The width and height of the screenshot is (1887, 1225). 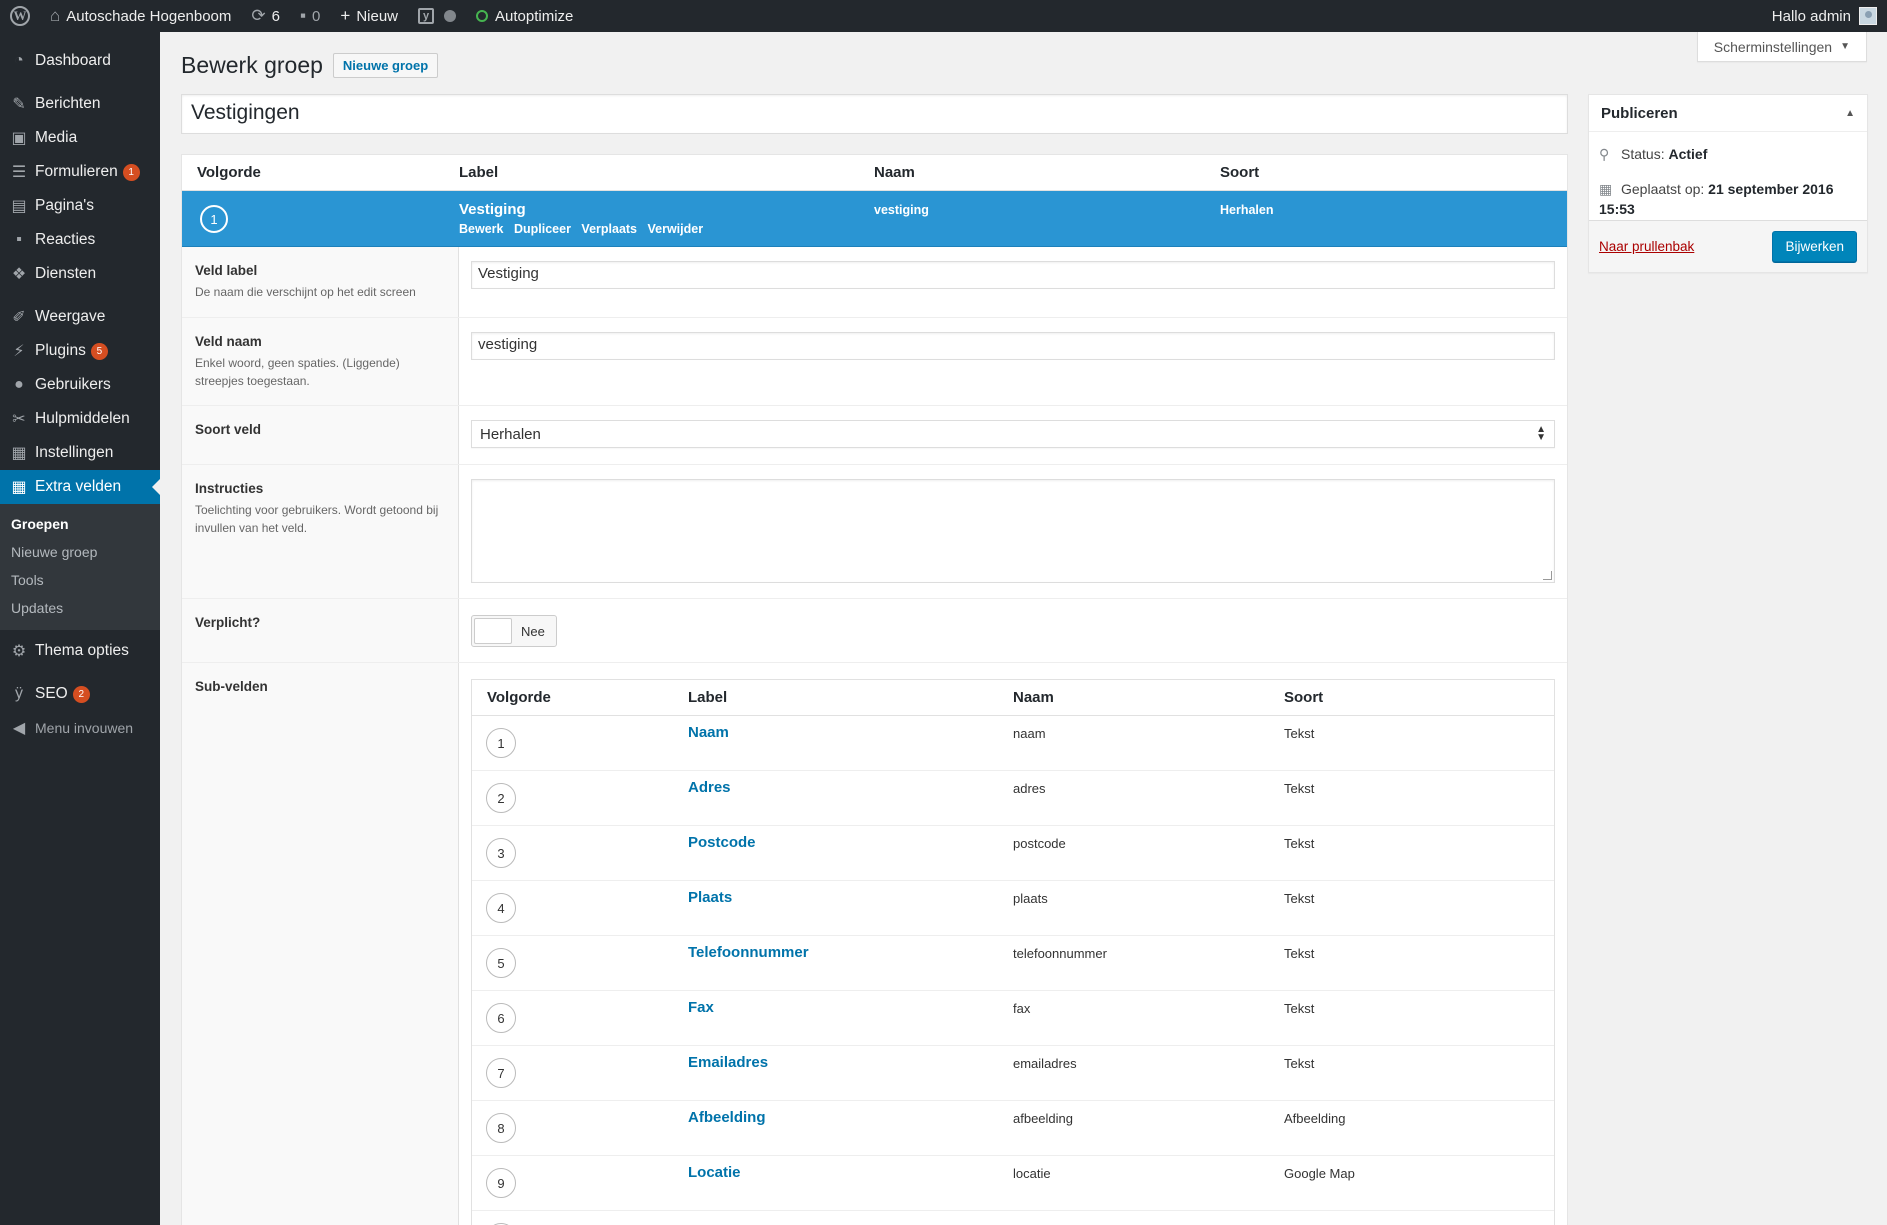 I want to click on header-type: Soort, so click(x=1304, y=697).